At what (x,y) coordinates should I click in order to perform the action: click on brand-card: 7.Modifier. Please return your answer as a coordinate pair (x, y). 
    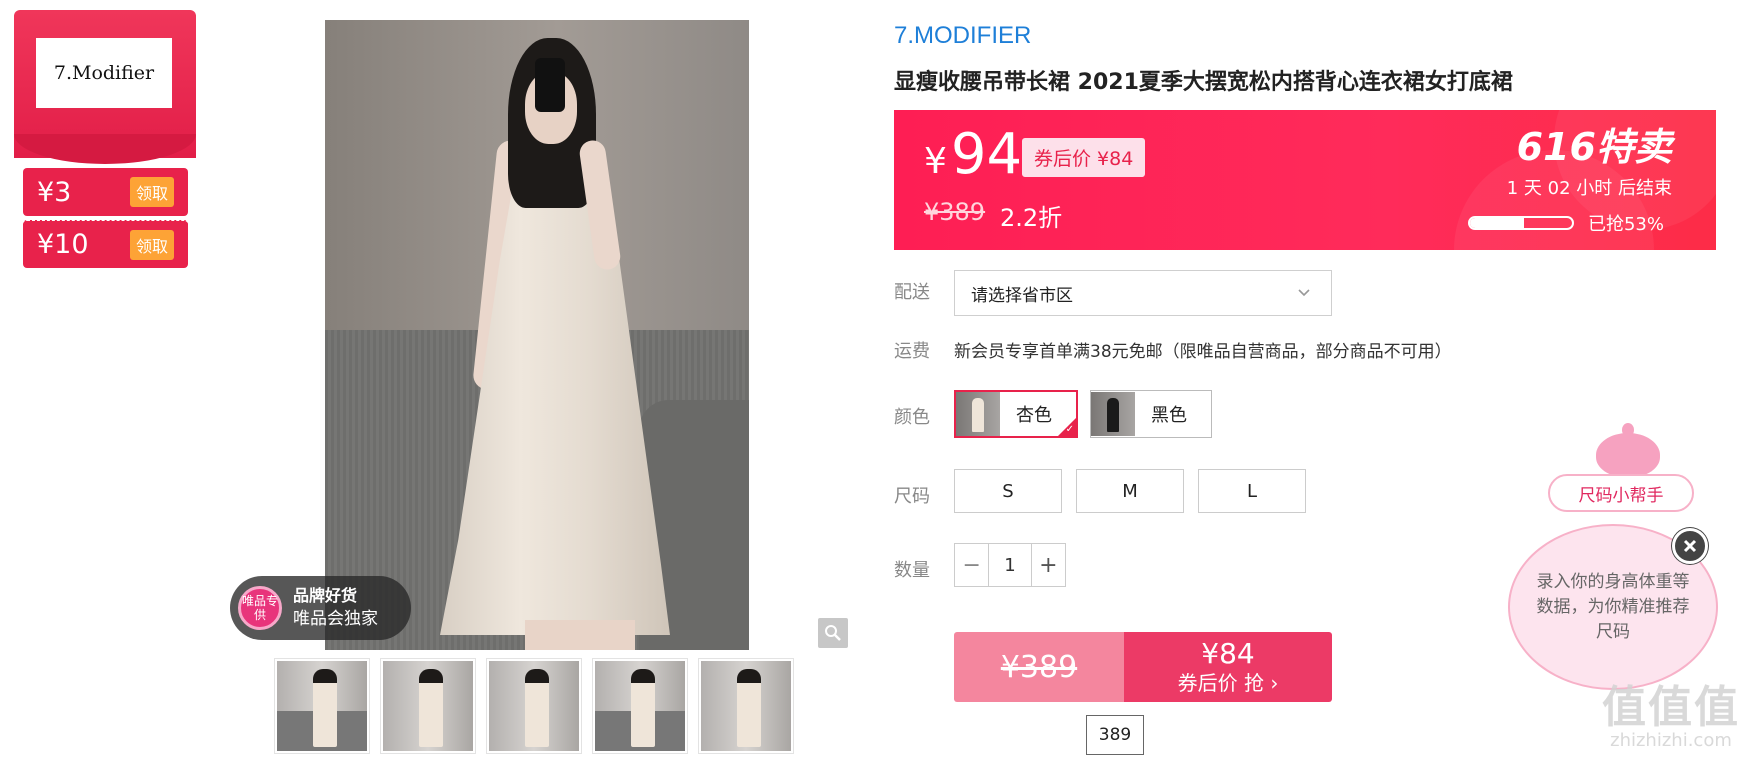
    Looking at the image, I should click on (105, 87).